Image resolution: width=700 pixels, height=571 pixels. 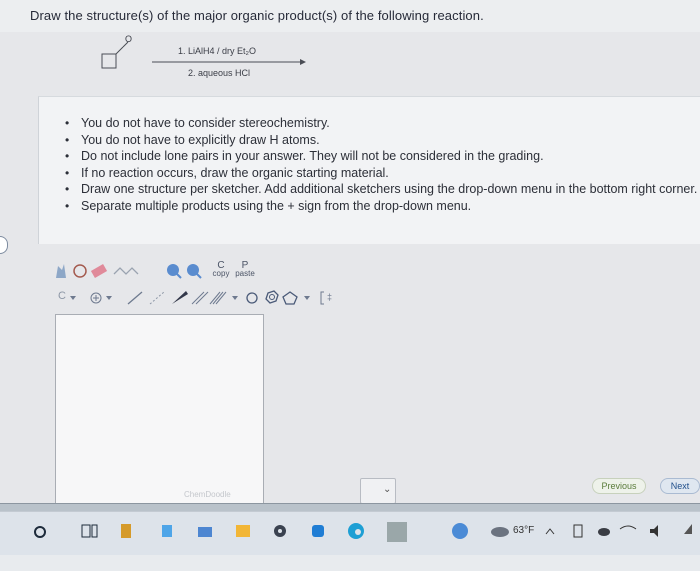 I want to click on reaction-scheme: O 1. LiAlH4 / dry Et₂O 2. aqueous HCl, so click(x=206, y=59).